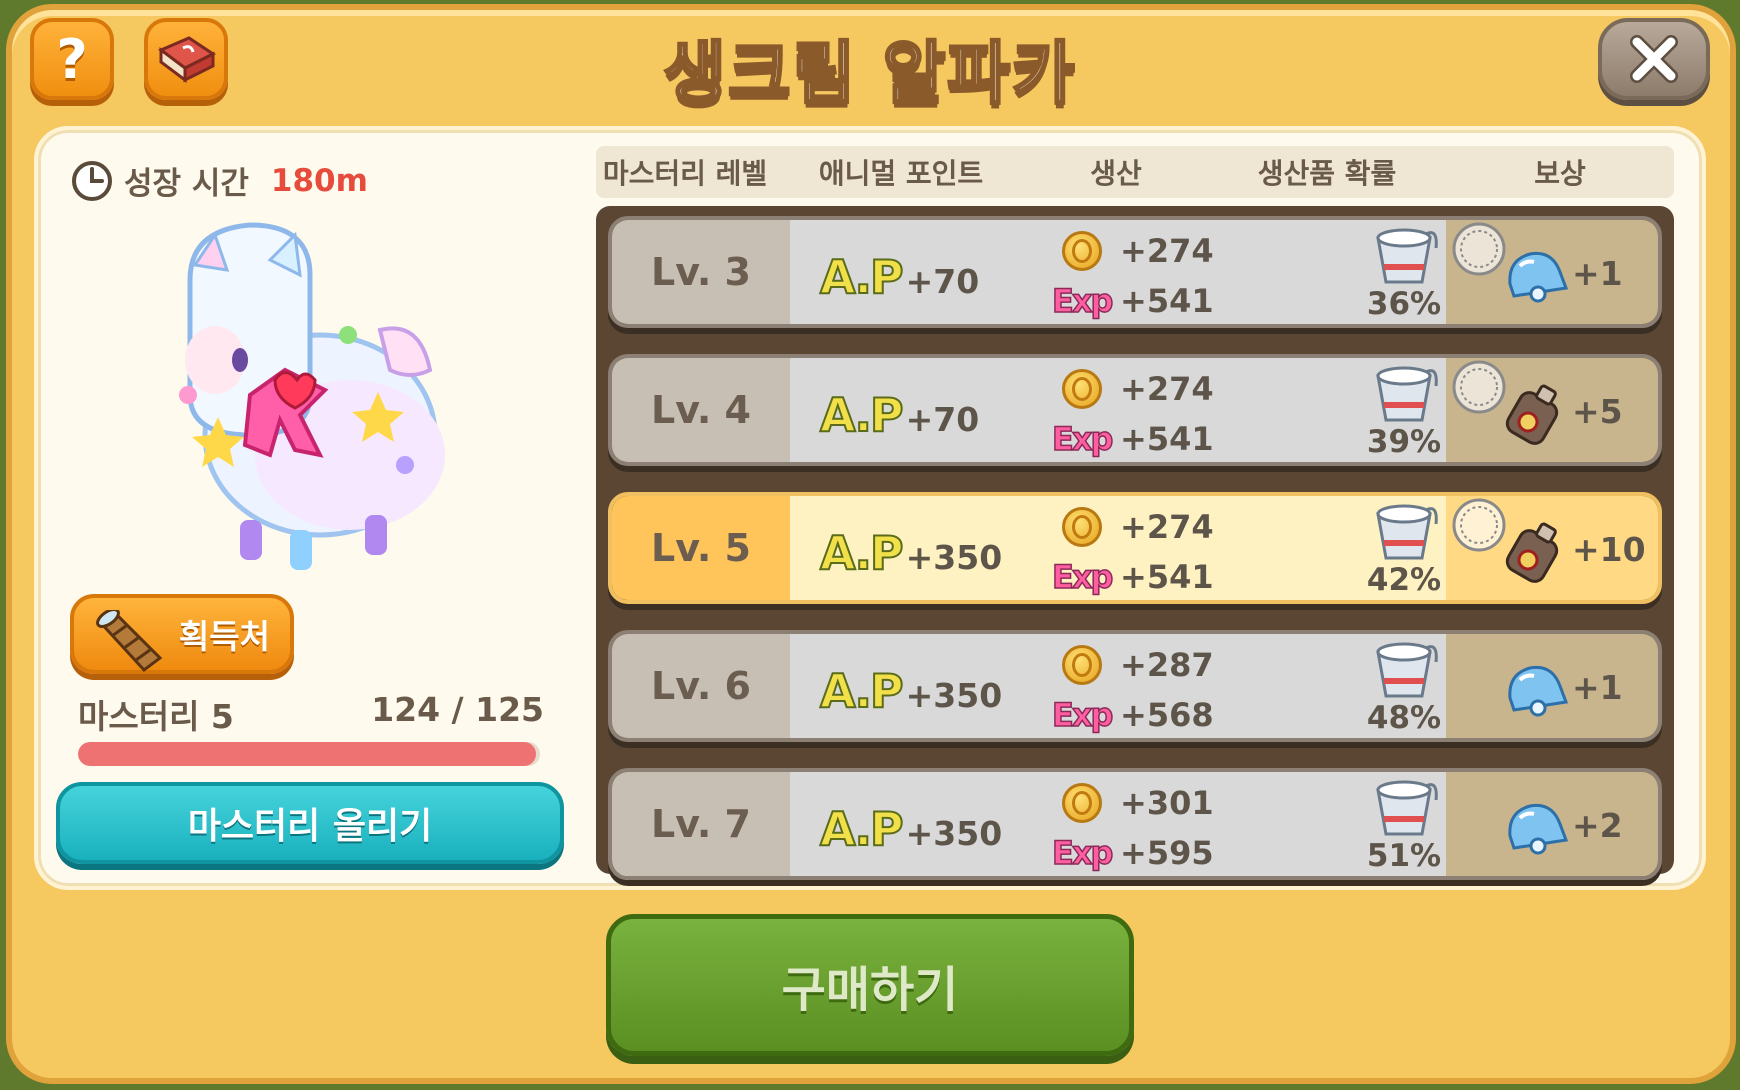 The height and width of the screenshot is (1090, 1740). I want to click on row-level-cell: Lv. 4, so click(701, 410).